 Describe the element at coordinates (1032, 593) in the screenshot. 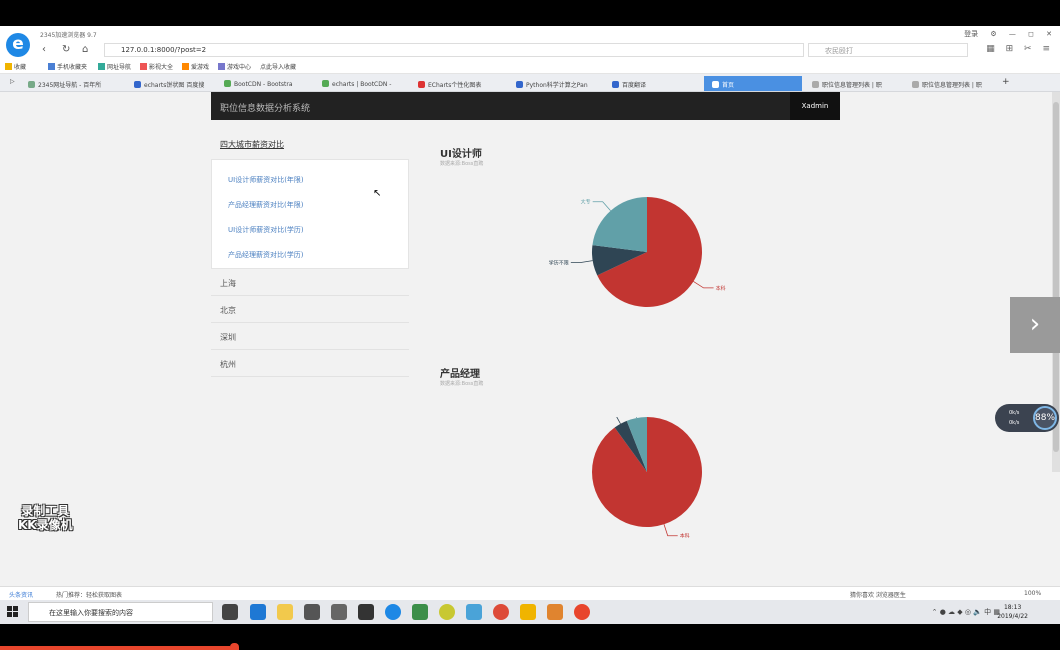

I see `zoom-level: 100%` at that location.